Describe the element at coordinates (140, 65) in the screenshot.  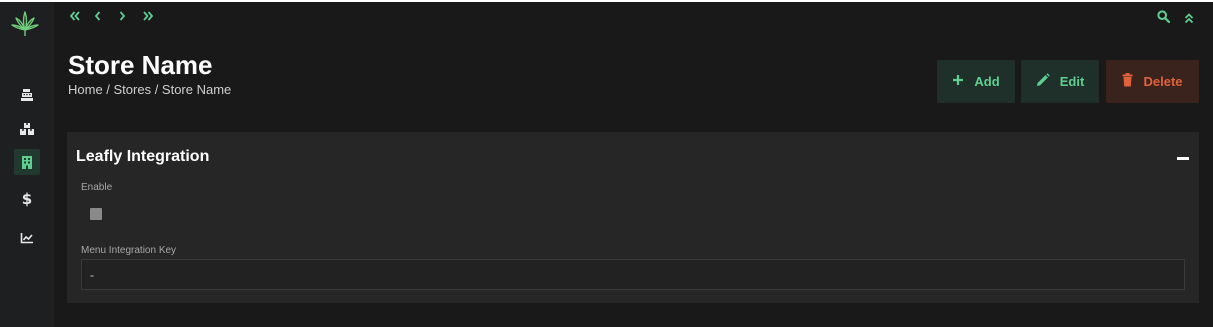
I see `page-title: Store Name` at that location.